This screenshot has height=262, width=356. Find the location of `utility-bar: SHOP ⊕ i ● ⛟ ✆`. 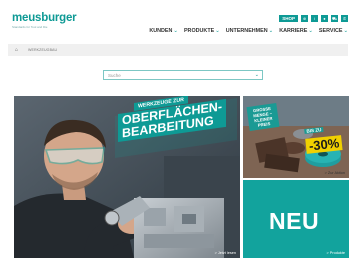

utility-bar: SHOP ⊕ i ● ⛟ ✆ is located at coordinates (313, 18).